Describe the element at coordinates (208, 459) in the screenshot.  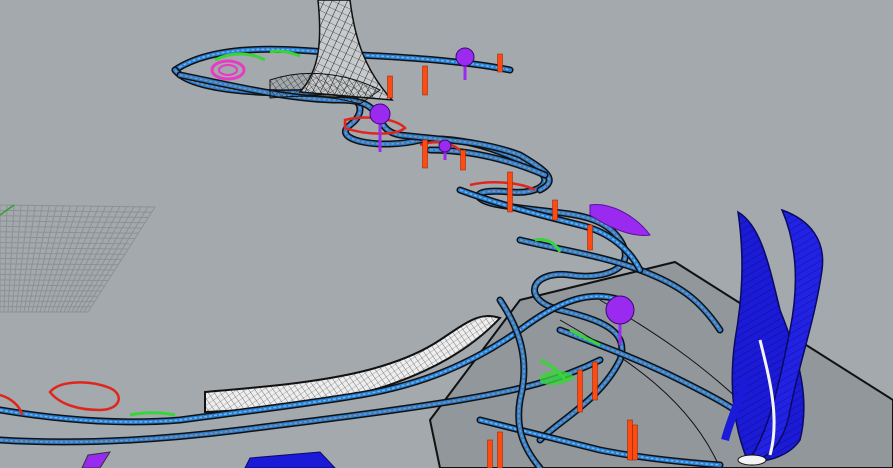
I see `blue-base-block` at that location.